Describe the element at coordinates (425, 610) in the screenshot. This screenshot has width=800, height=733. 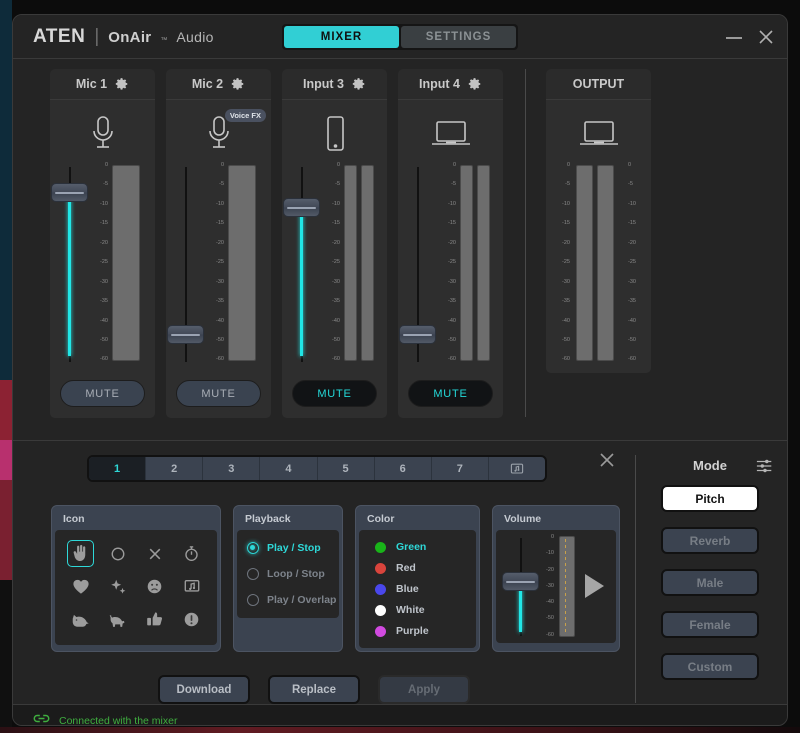
I see `color-option-white: White` at that location.